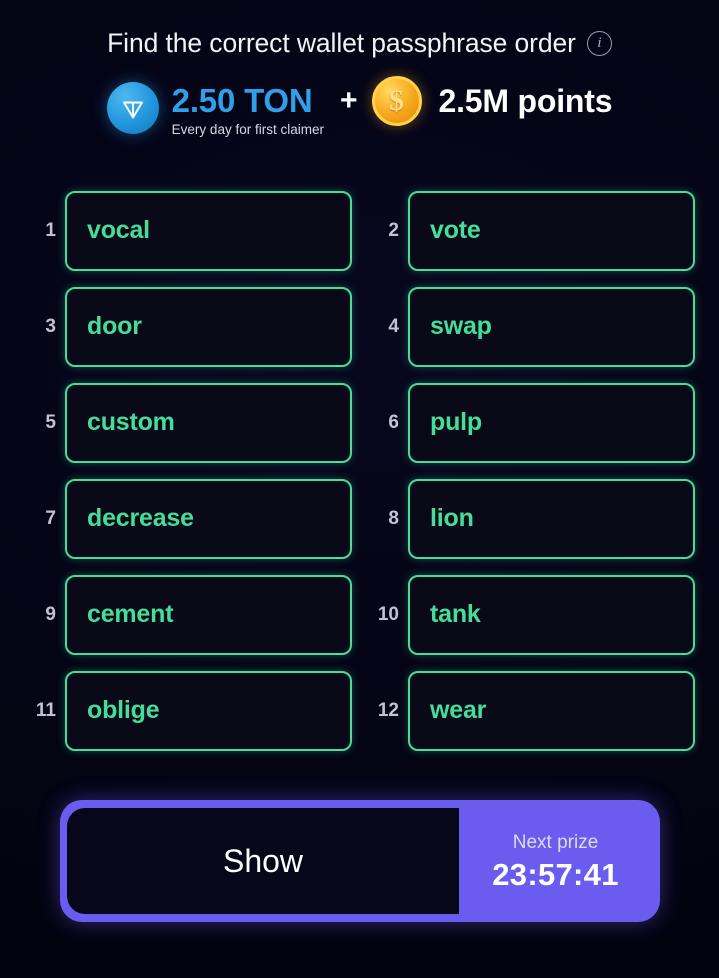 The image size is (719, 978). Describe the element at coordinates (455, 230) in the screenshot. I see `word-label: vote` at that location.